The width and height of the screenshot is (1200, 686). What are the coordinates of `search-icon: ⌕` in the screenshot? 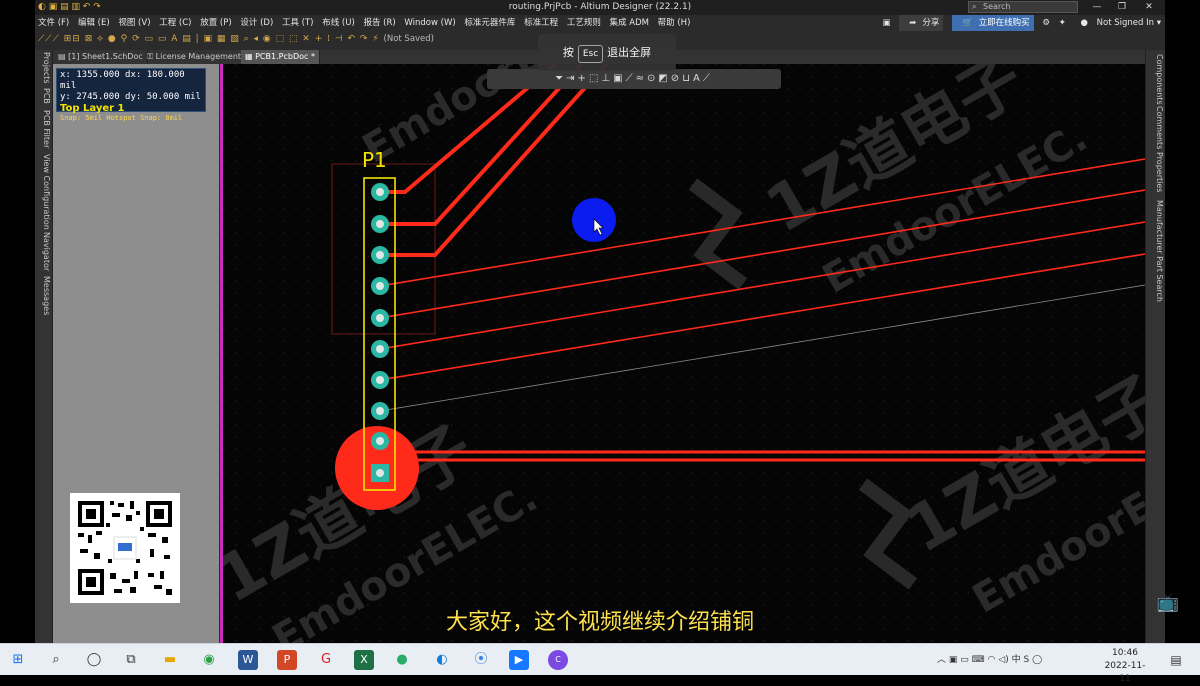 It's located at (56, 660).